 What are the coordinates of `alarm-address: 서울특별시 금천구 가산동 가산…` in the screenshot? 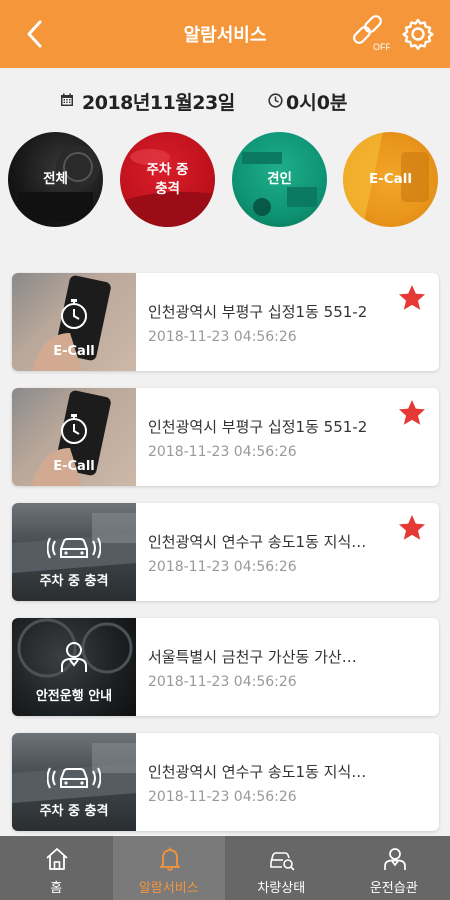 It's located at (252, 657).